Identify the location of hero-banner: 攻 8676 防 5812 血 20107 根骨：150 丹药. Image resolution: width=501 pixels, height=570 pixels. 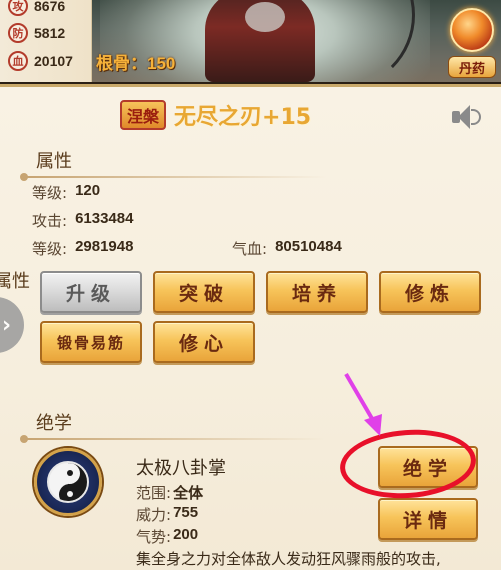
(250, 41).